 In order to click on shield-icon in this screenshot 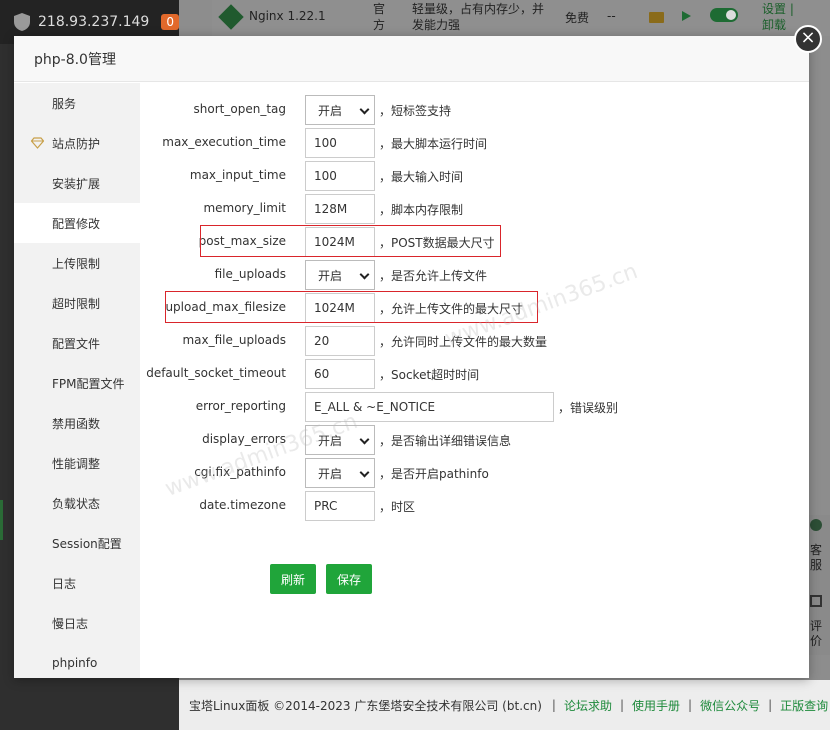, I will do `click(22, 22)`.